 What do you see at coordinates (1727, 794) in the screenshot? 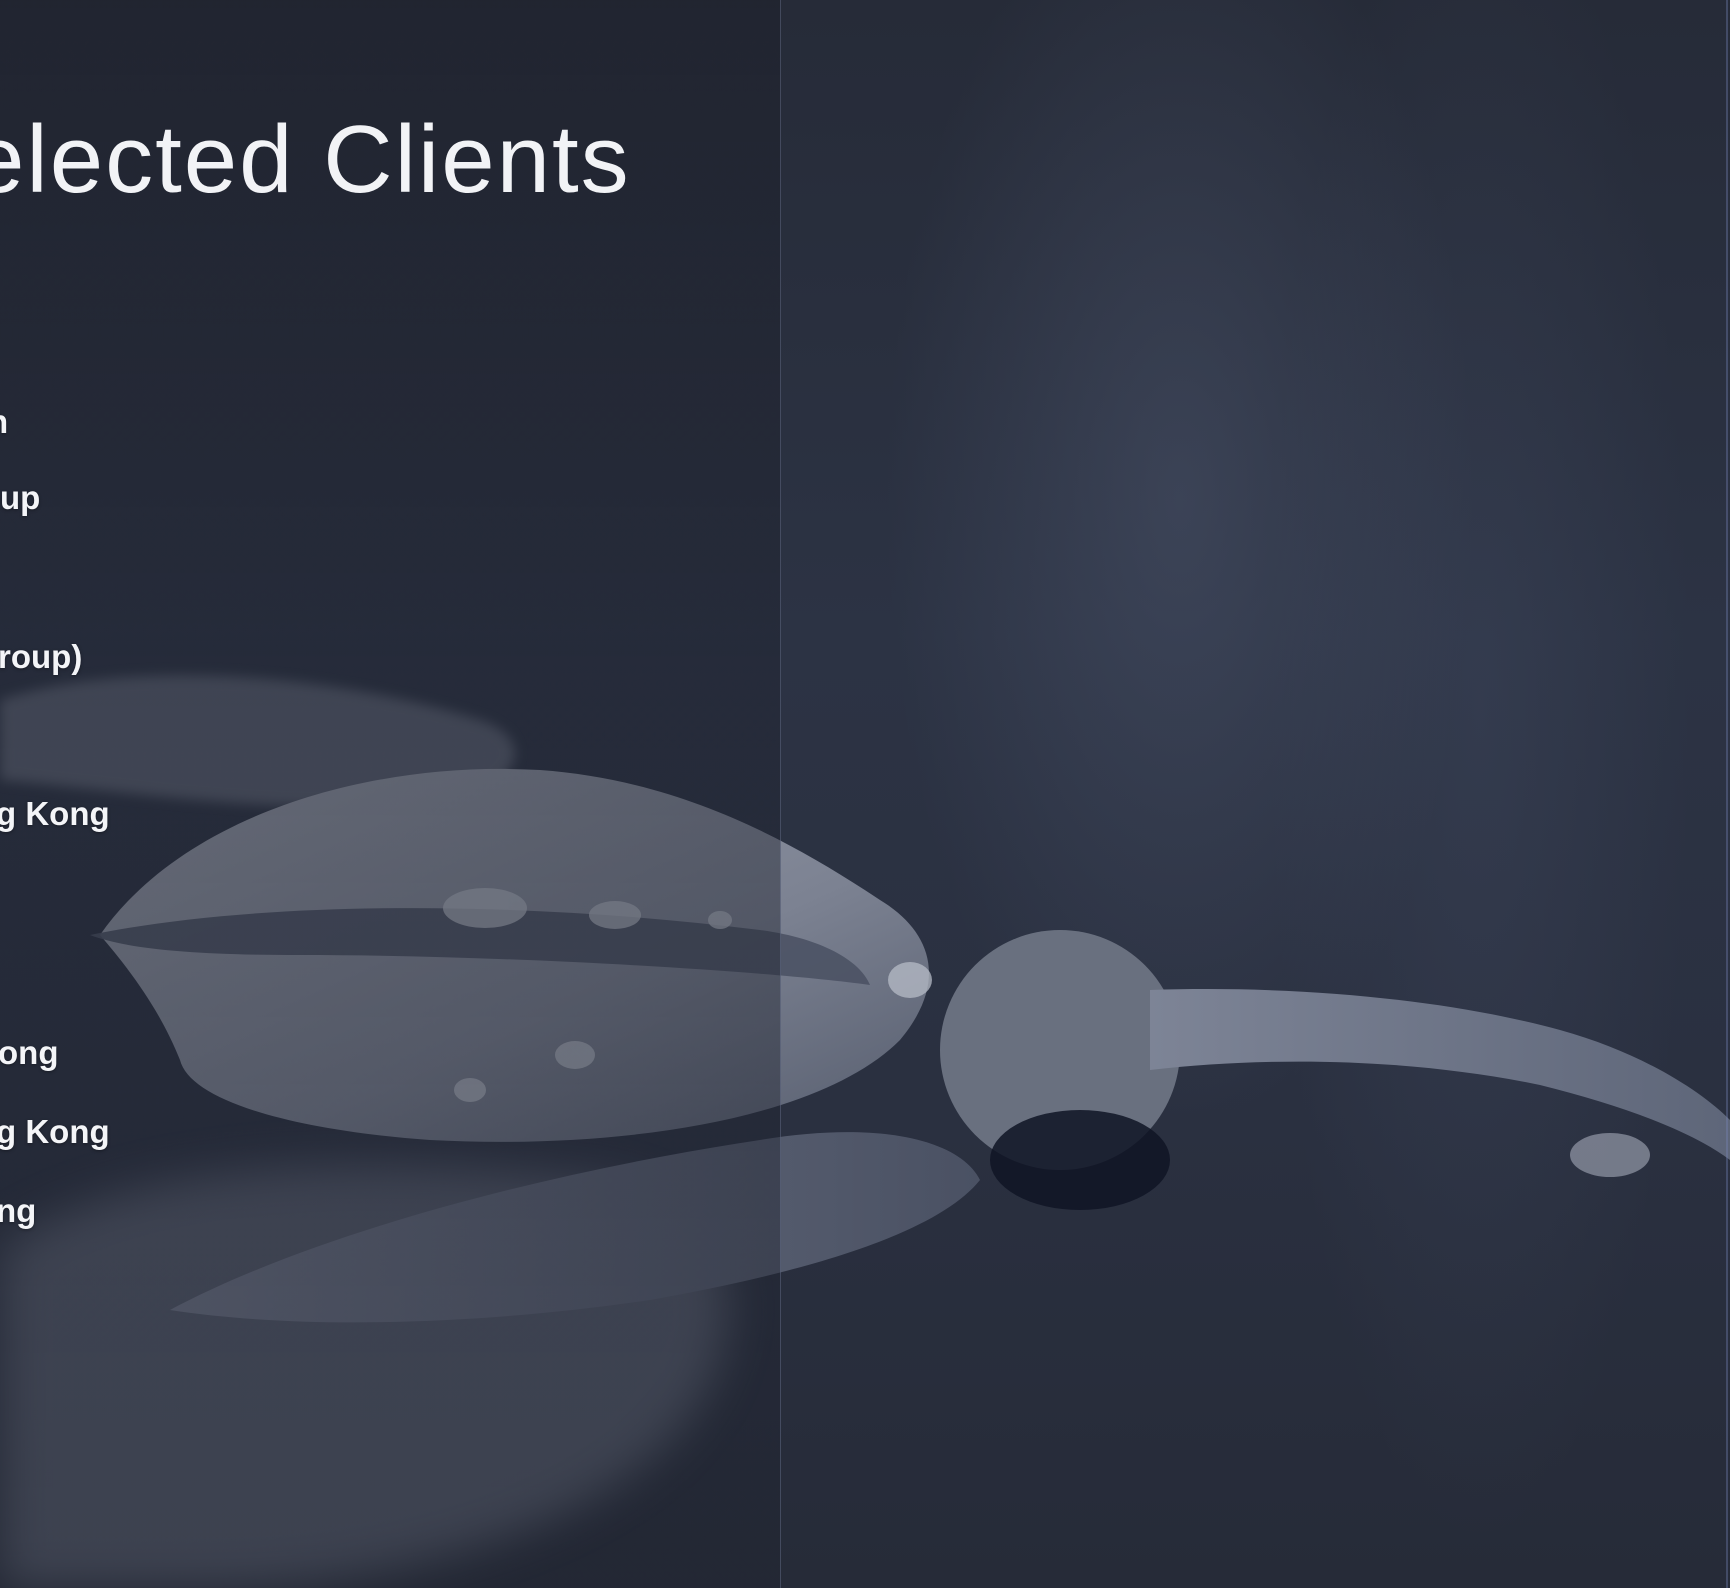
I see `edge-divider` at bounding box center [1727, 794].